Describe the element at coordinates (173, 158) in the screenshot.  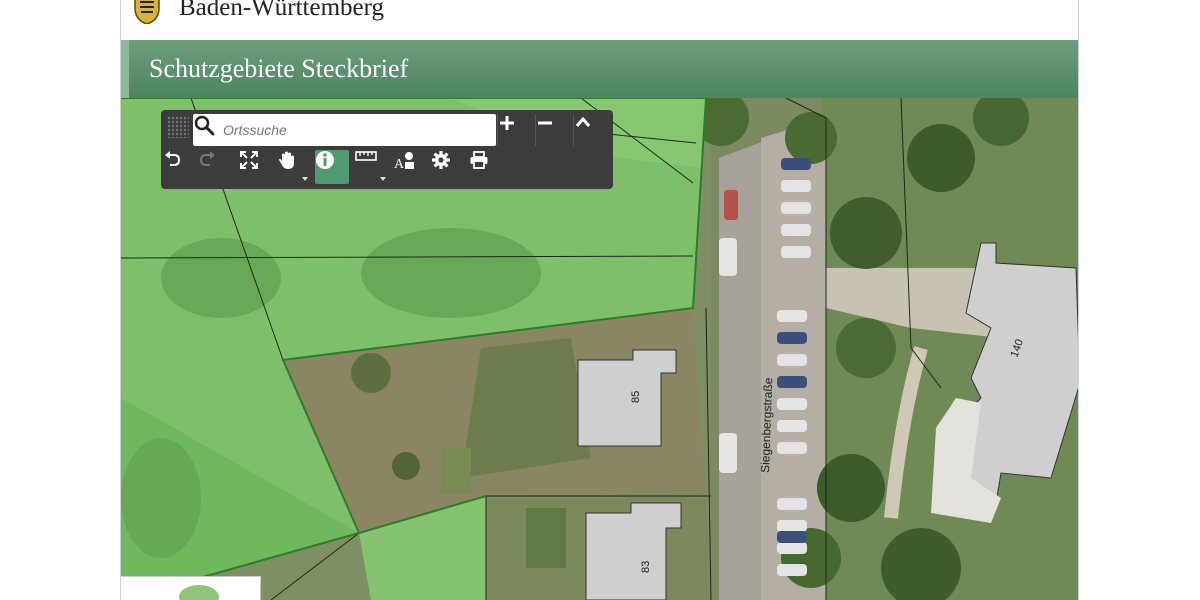
I see `undo-icon` at that location.